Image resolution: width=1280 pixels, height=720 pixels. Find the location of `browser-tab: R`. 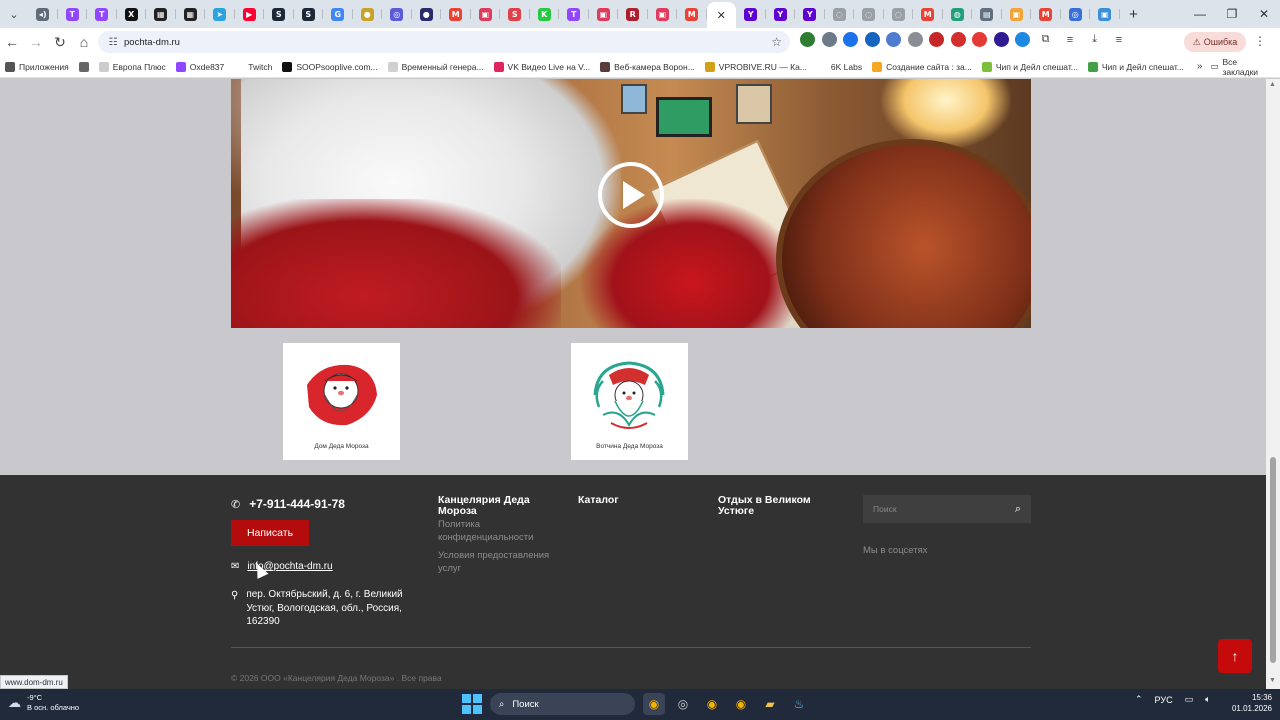

browser-tab: R is located at coordinates (633, 14).